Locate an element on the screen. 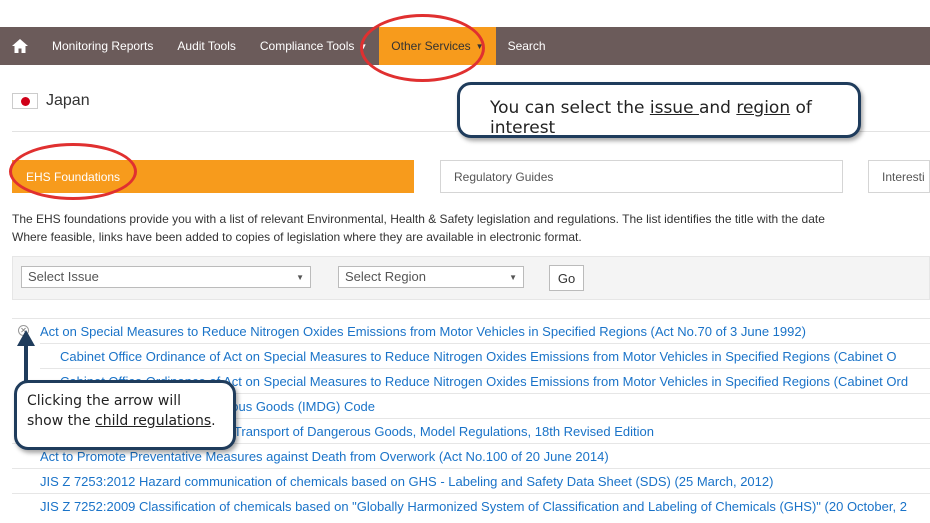  callout-text: . is located at coordinates (213, 421).